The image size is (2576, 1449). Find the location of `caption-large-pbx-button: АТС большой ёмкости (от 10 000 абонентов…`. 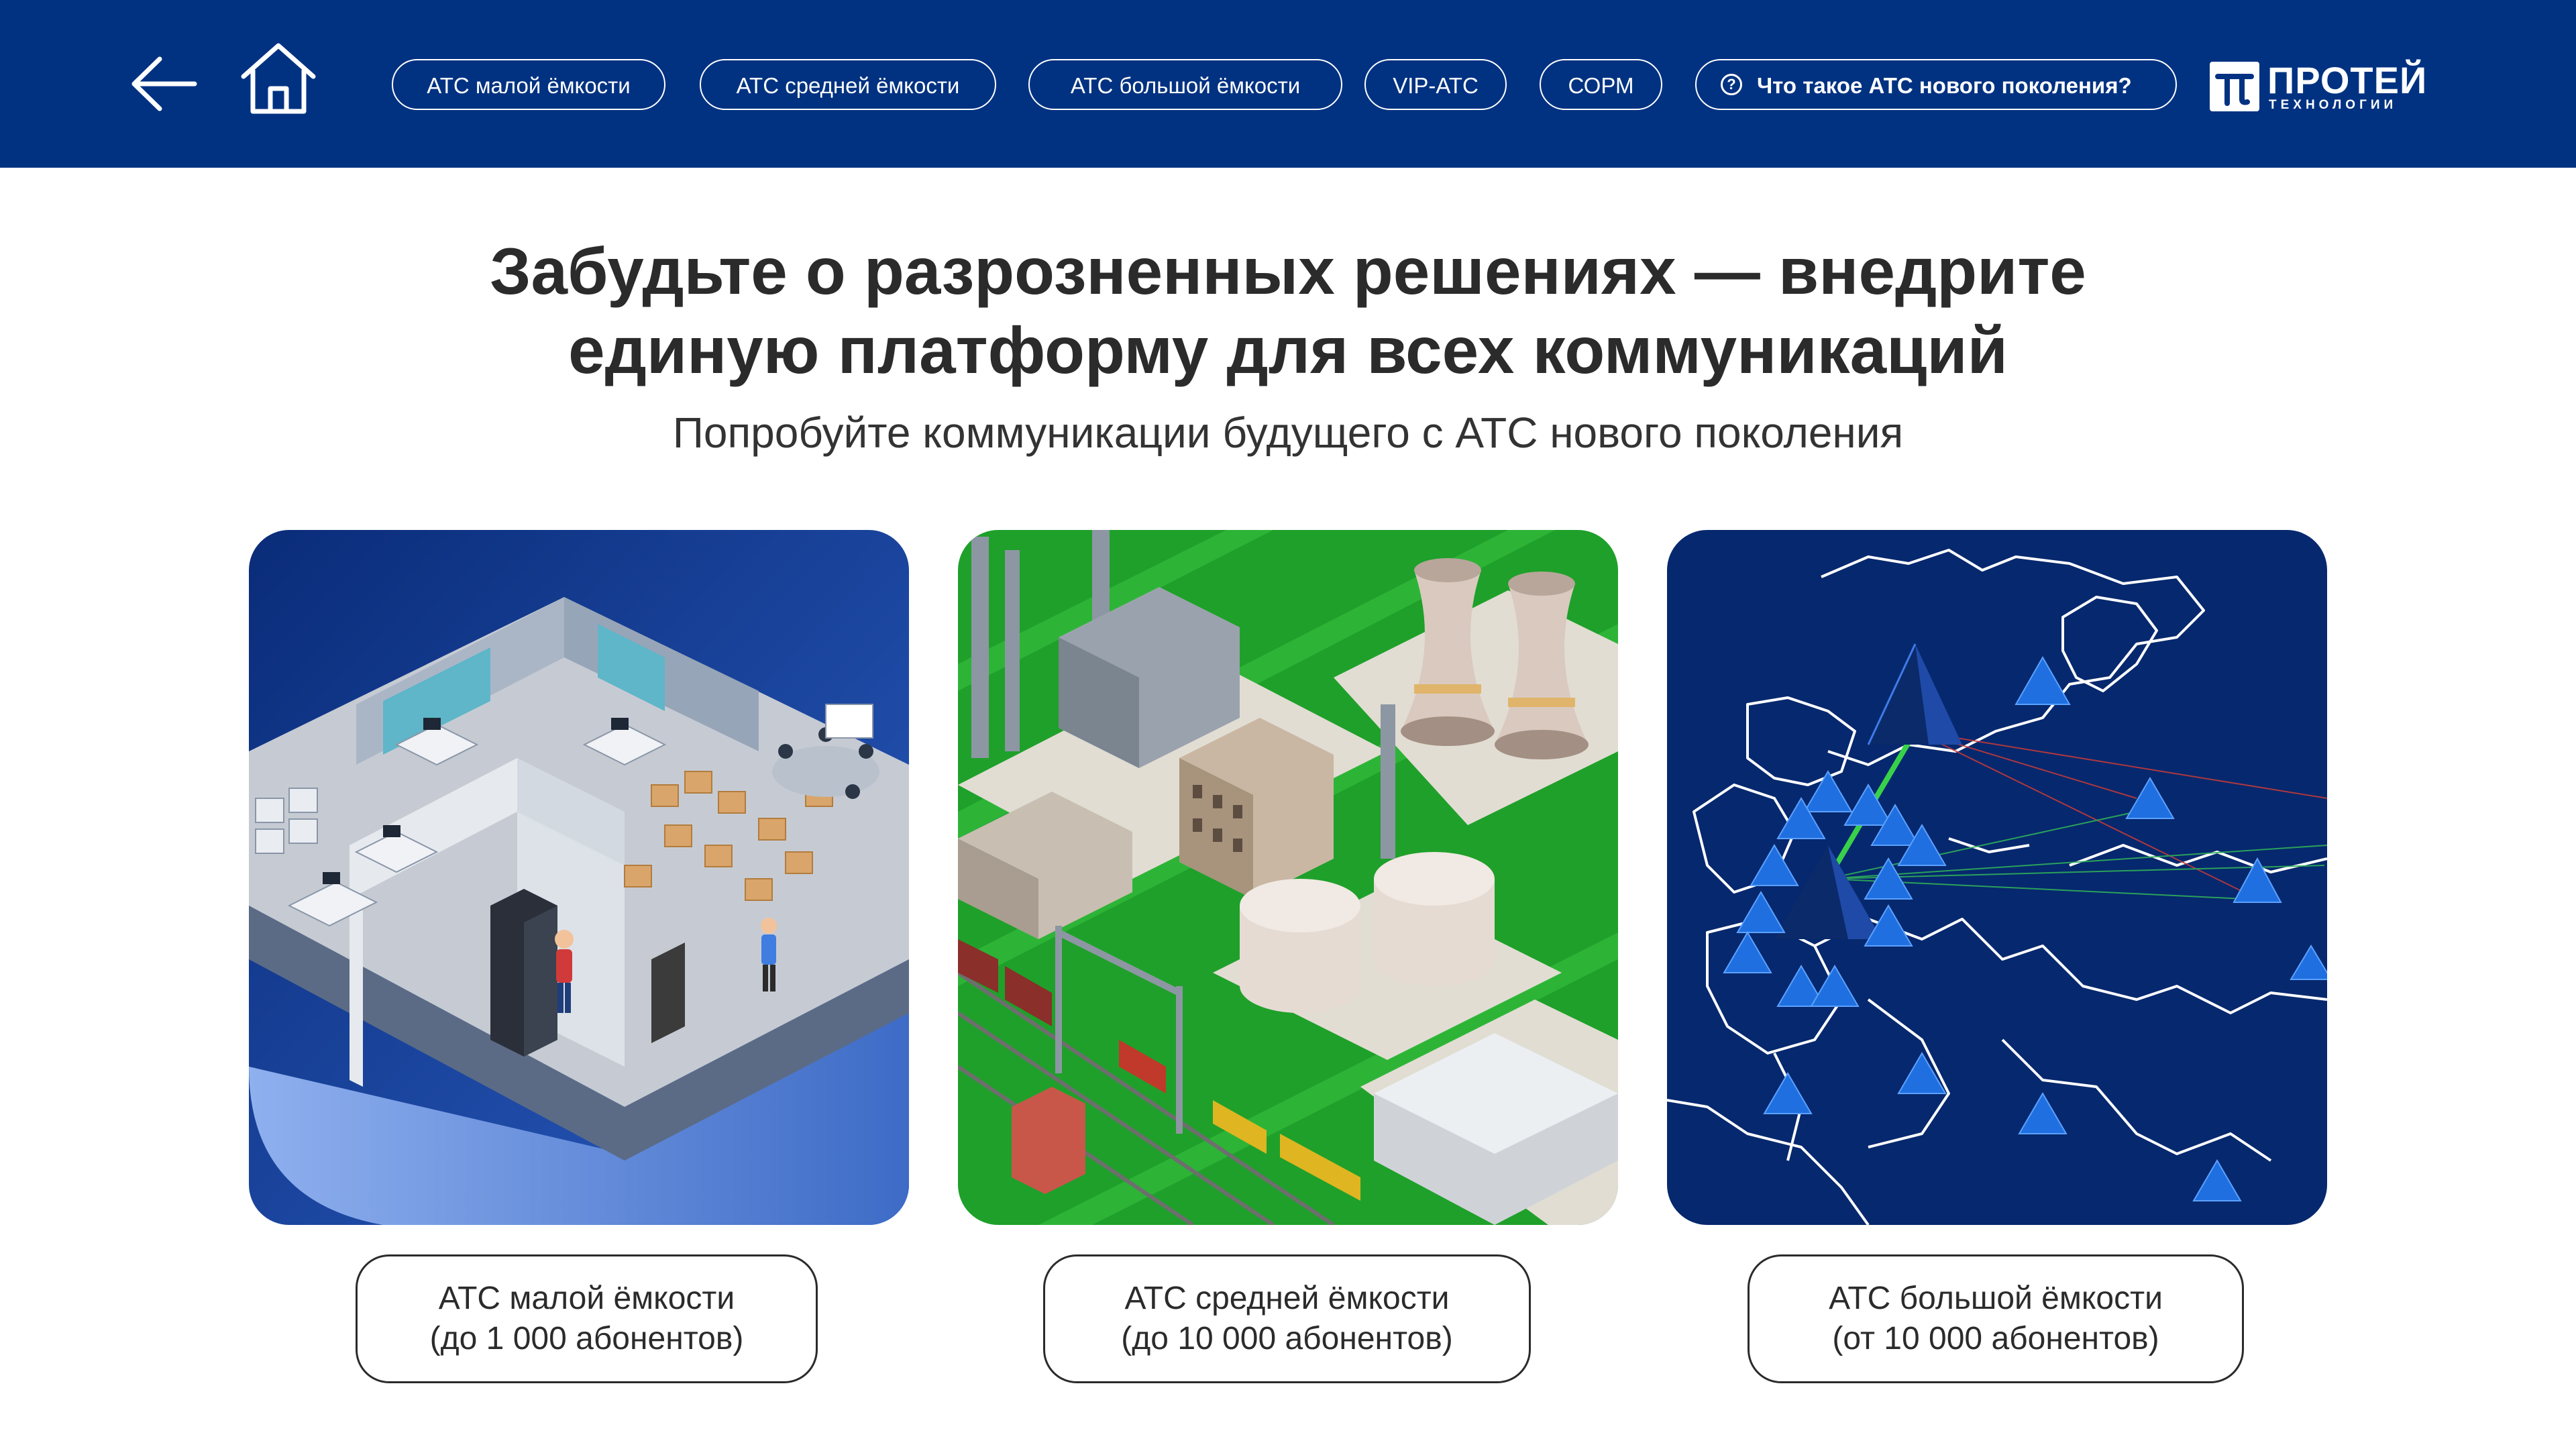

caption-large-pbx-button: АТС большой ёмкости (от 10 000 абонентов… is located at coordinates (1996, 1318).